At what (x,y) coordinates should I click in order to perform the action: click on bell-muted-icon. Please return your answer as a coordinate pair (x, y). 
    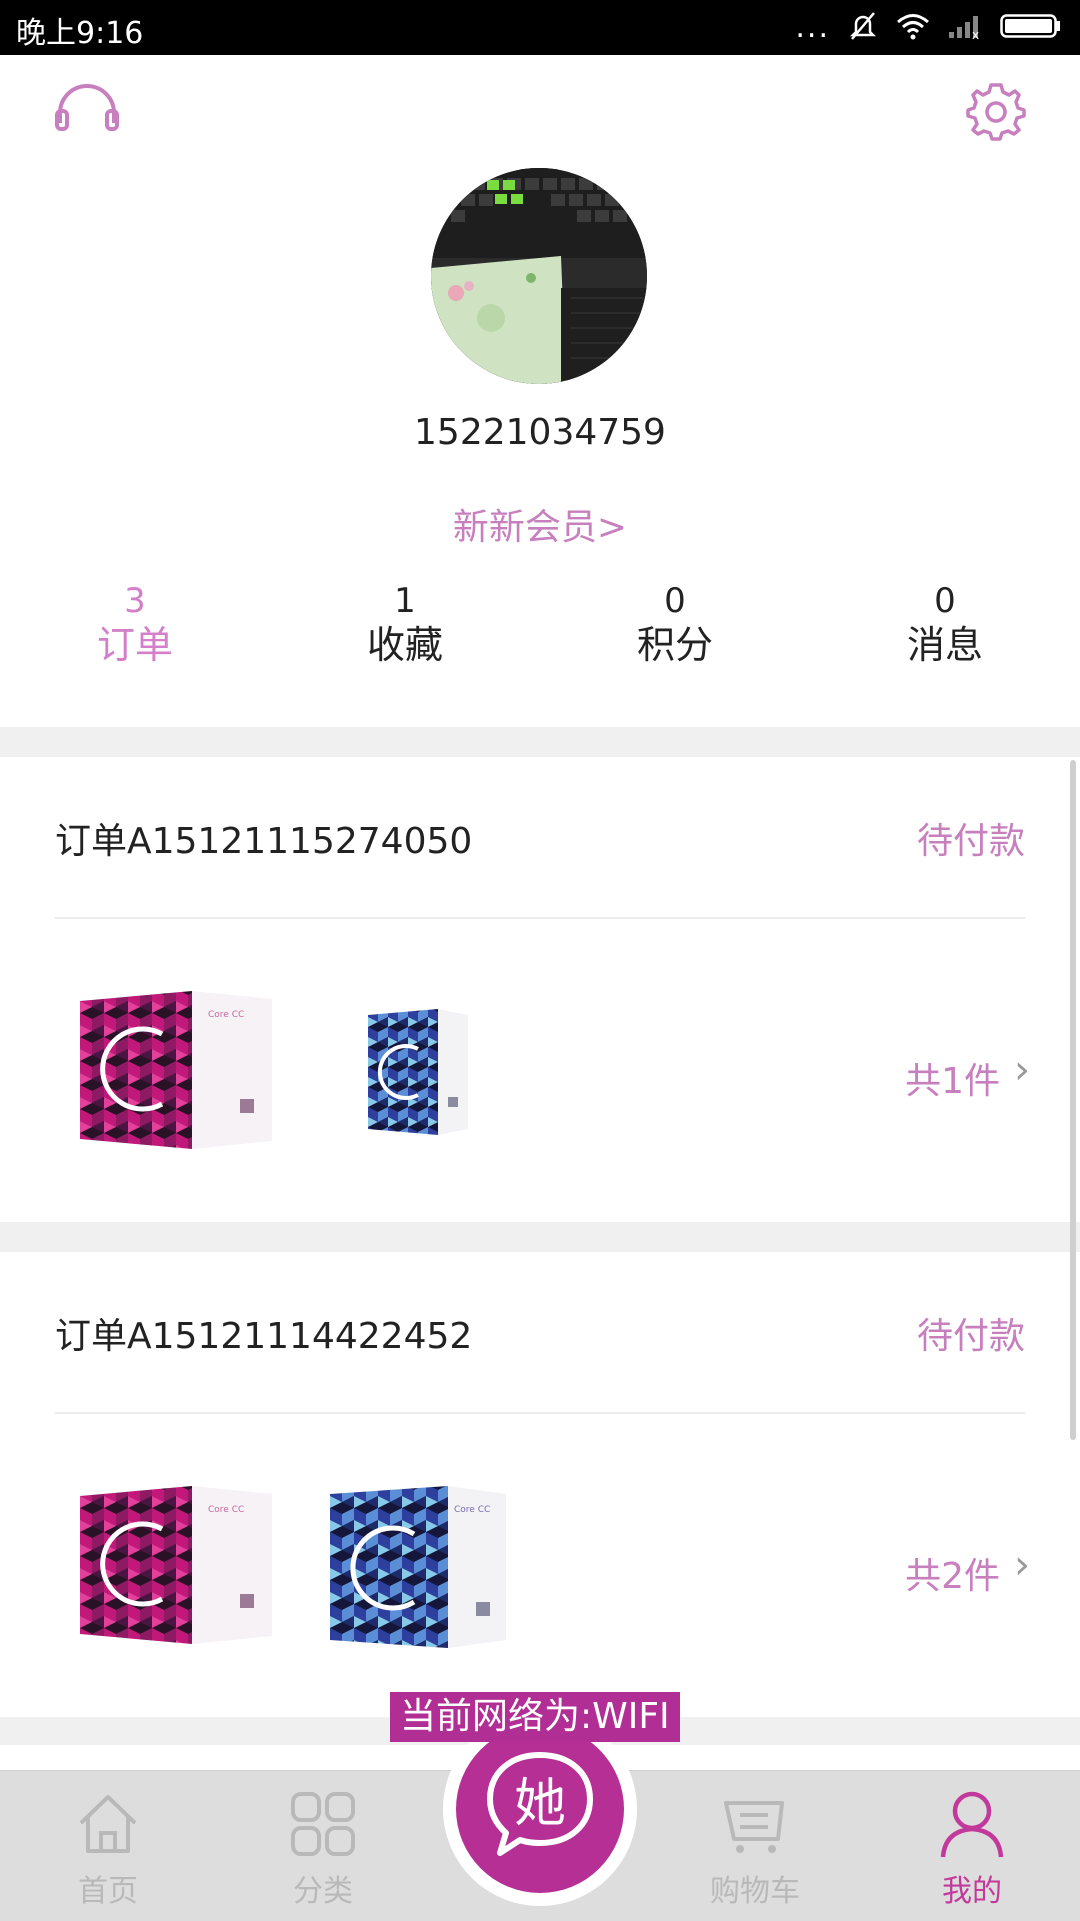
    Looking at the image, I should click on (863, 28).